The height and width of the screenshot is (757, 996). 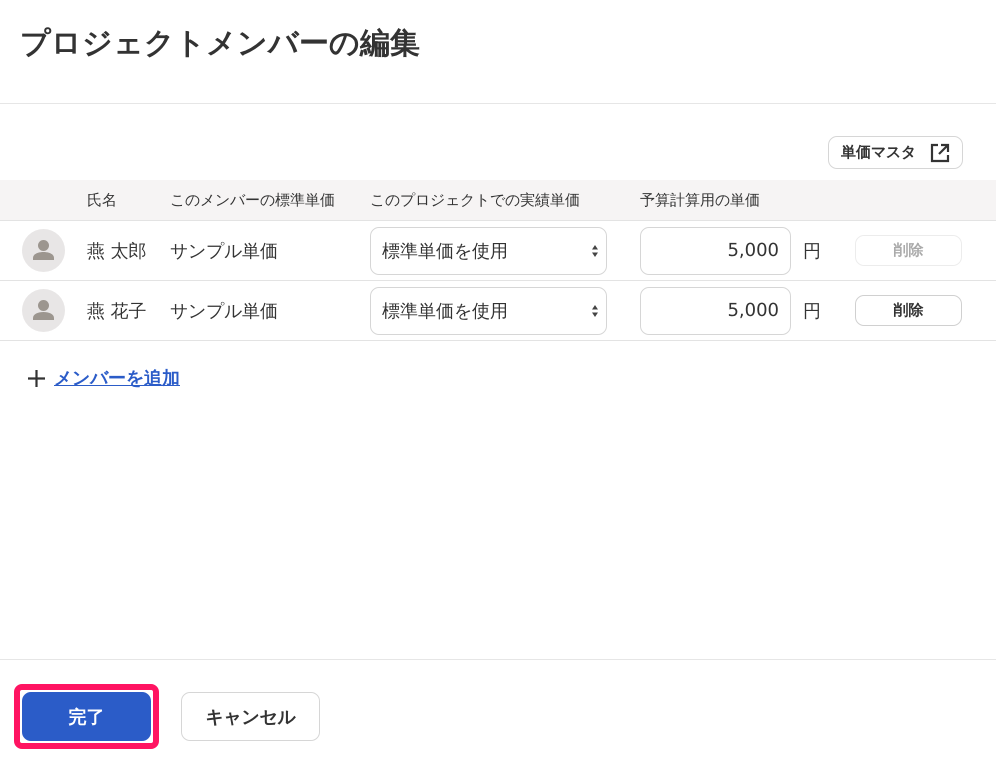 What do you see at coordinates (220, 44) in the screenshot?
I see `page-title: プロジェクトメンバーの編集` at bounding box center [220, 44].